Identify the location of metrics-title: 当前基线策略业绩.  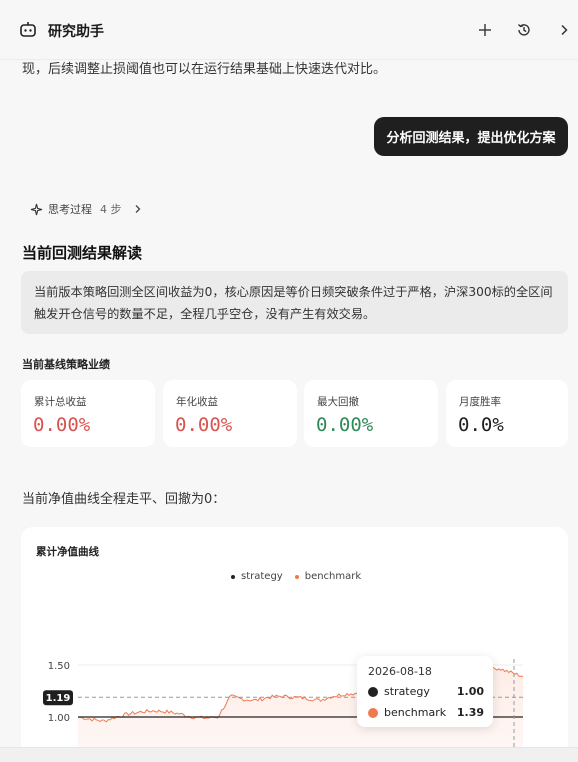
(66, 364).